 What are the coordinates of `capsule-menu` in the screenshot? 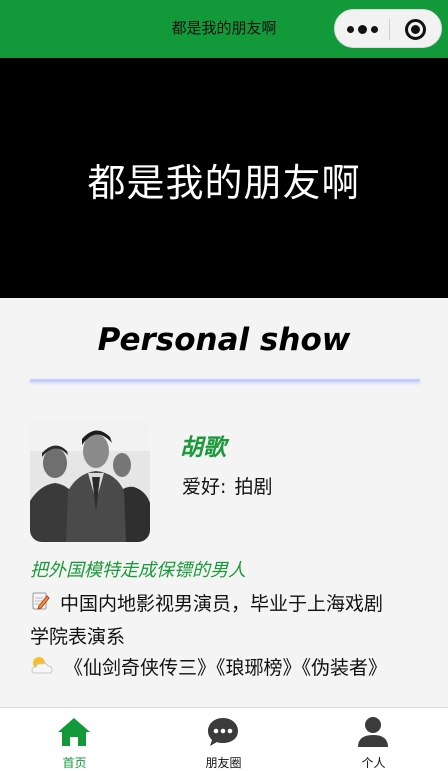 It's located at (388, 28).